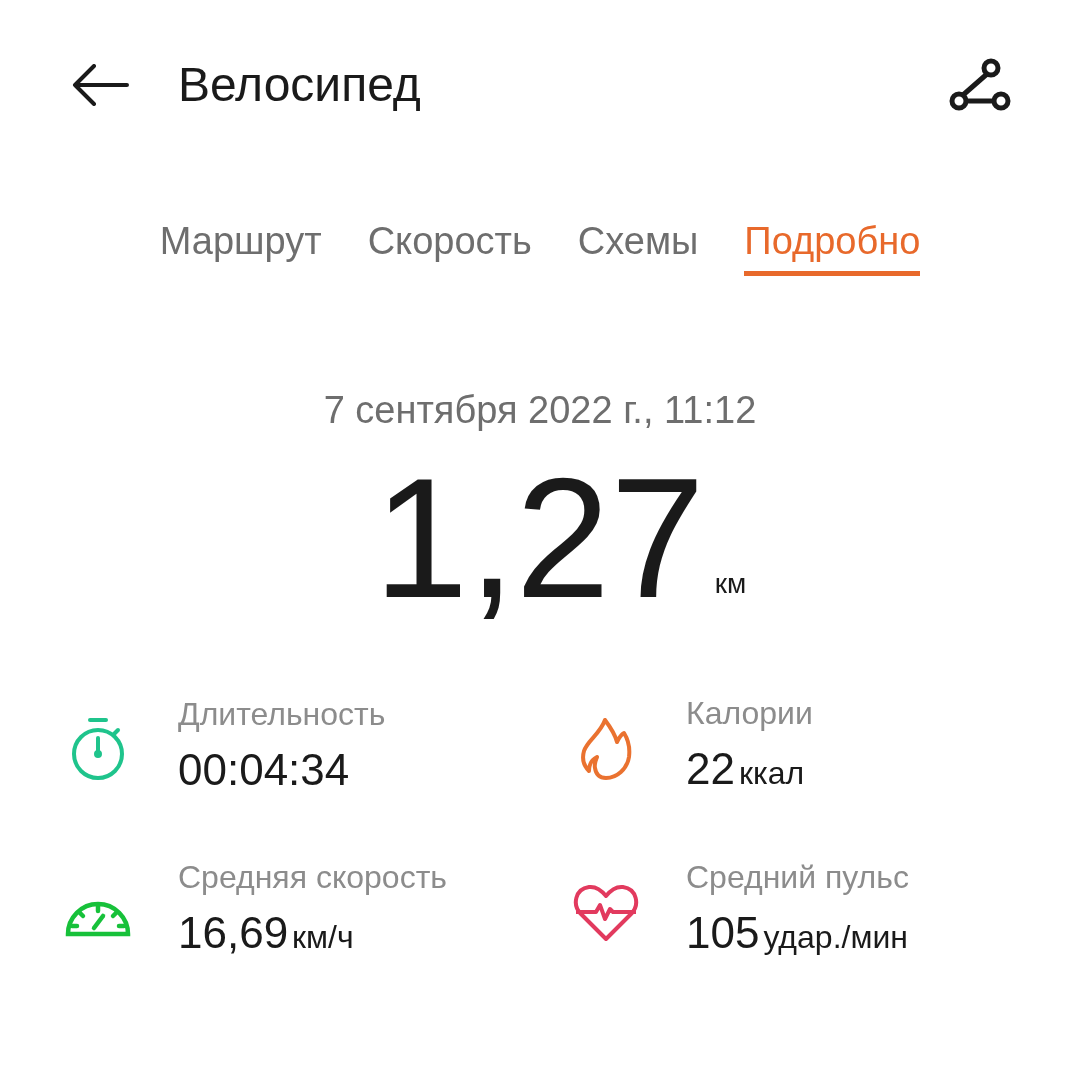 The height and width of the screenshot is (1082, 1080). I want to click on tab: Маршрут, so click(240, 243).